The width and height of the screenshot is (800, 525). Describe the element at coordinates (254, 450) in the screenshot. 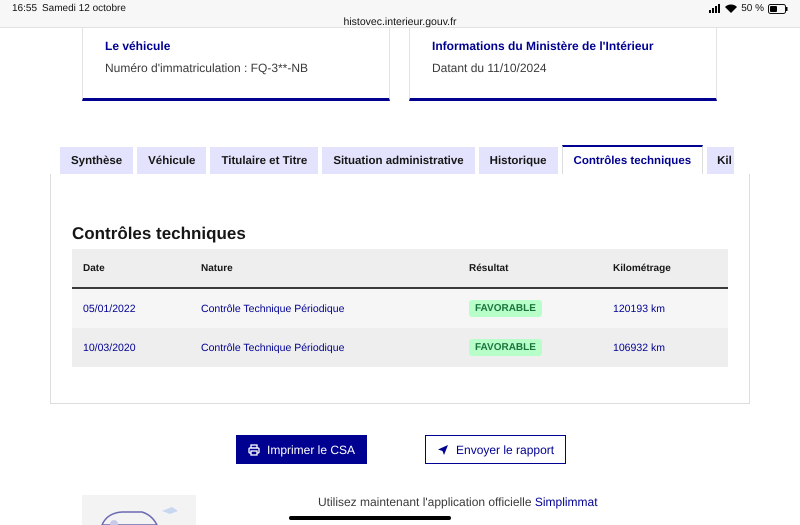

I see `printer-icon` at that location.